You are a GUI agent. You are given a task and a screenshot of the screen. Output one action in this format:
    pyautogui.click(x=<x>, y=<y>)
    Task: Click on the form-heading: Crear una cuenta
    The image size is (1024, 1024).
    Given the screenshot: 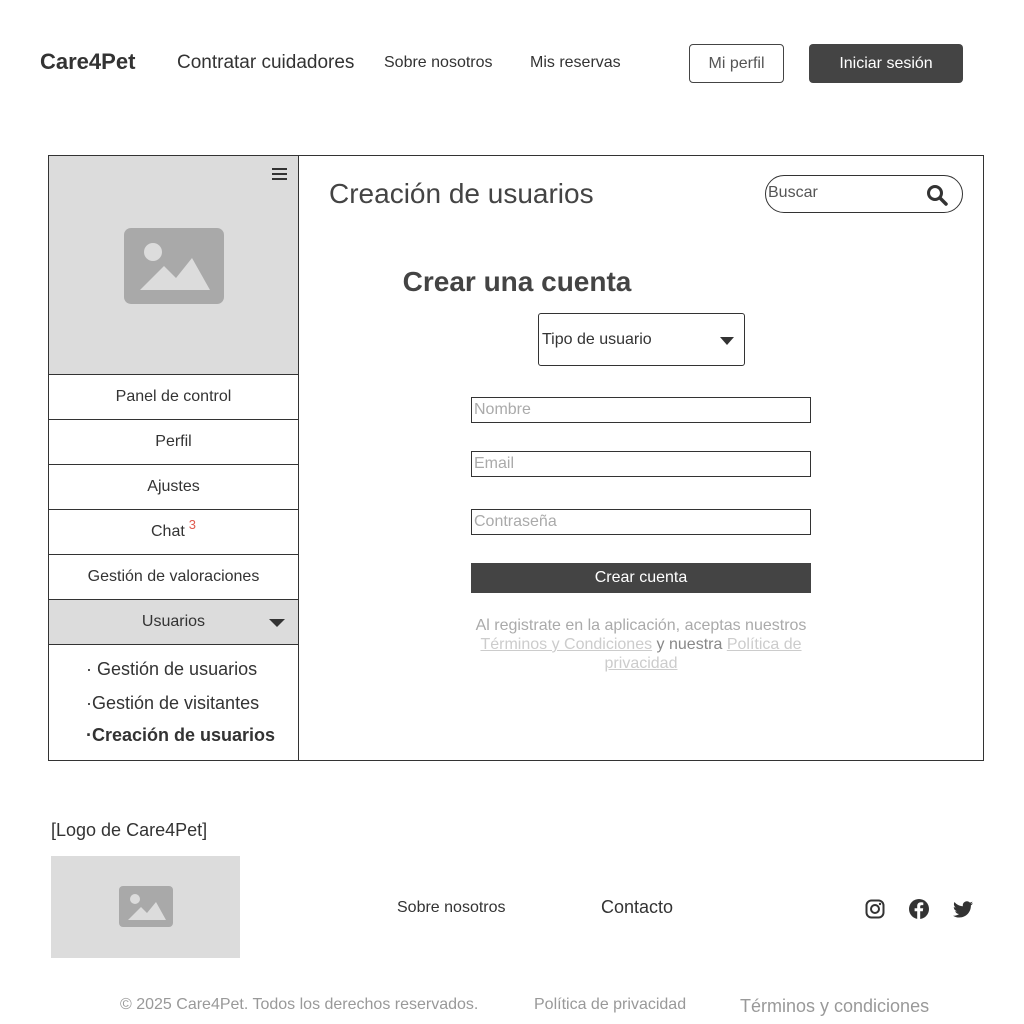 What is the action you would take?
    pyautogui.click(x=517, y=281)
    